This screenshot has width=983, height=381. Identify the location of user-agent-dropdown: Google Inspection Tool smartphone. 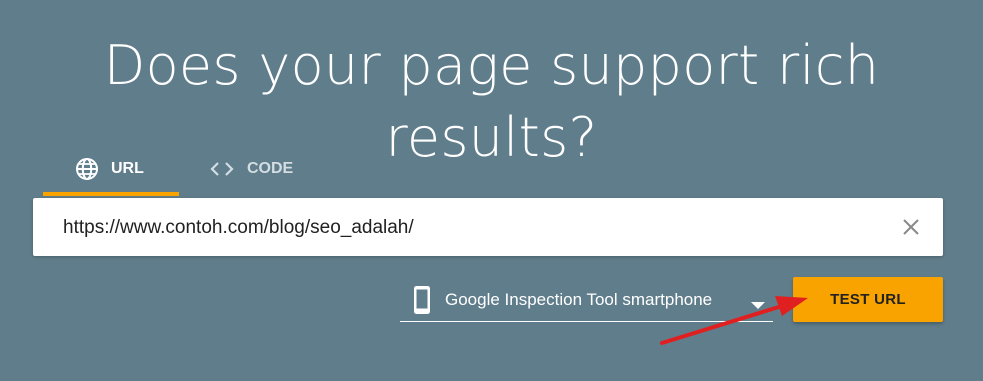
(586, 300).